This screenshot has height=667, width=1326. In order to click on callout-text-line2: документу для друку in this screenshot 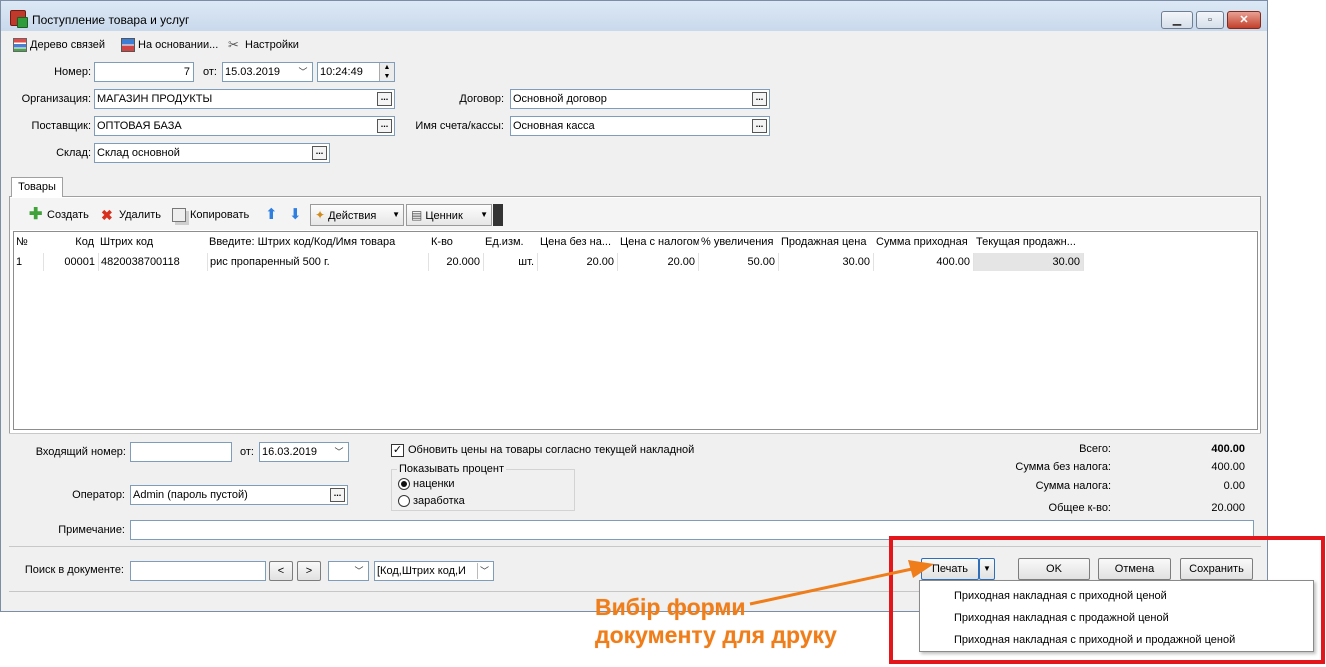, I will do `click(716, 635)`.